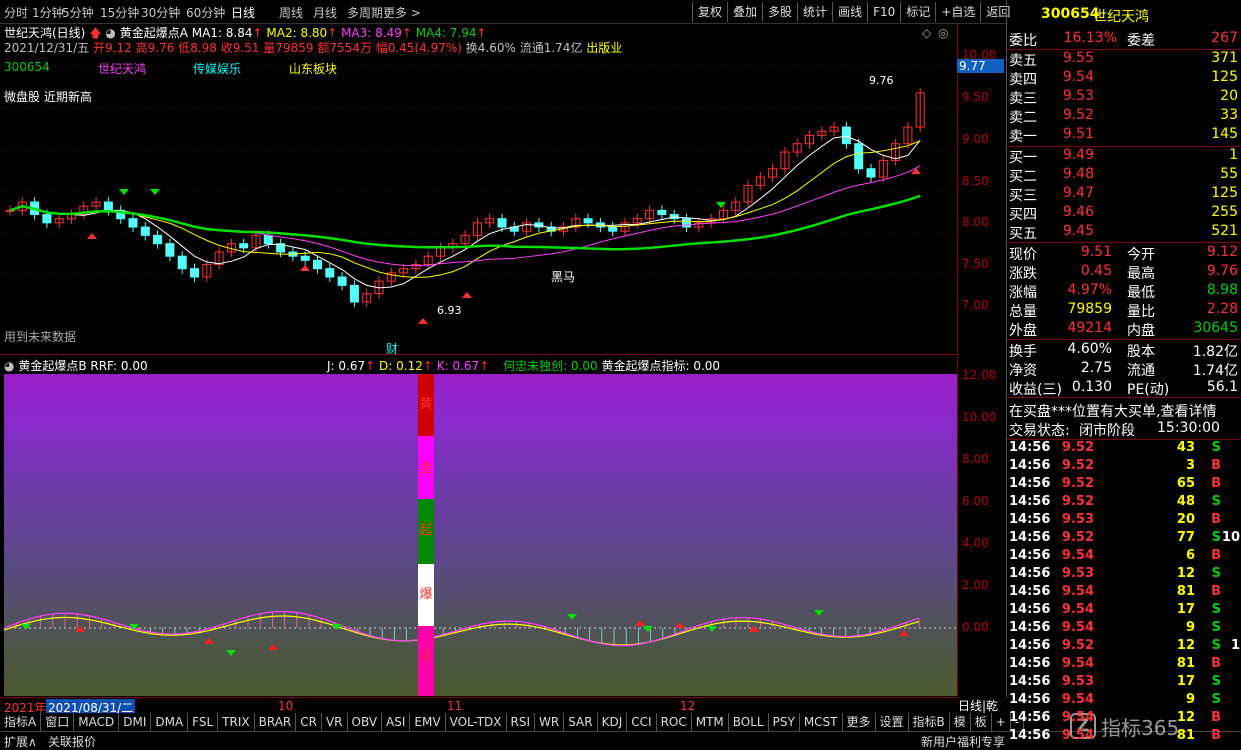  Describe the element at coordinates (550, 722) in the screenshot. I see `indicator-tab-15: WR` at that location.